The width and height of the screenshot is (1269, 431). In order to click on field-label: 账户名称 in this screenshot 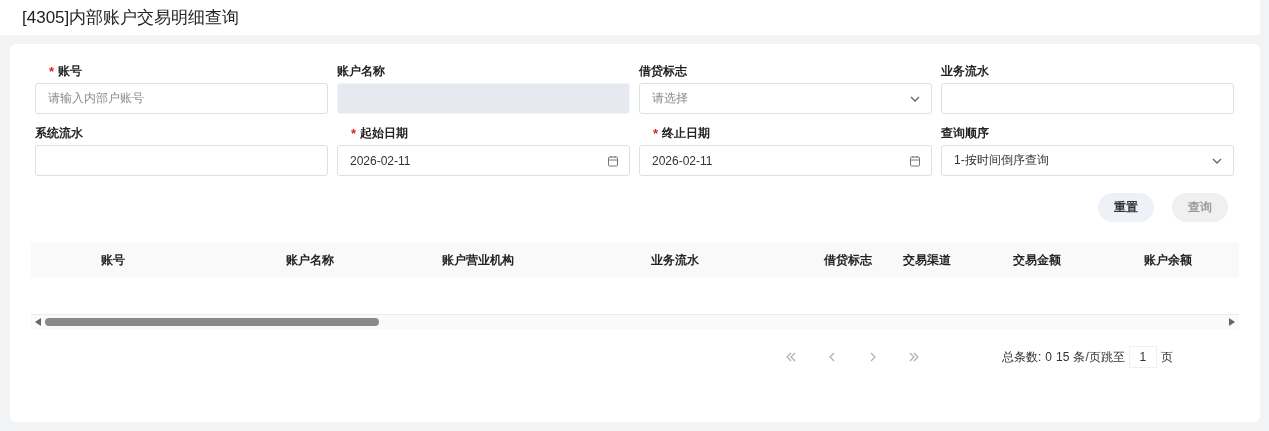, I will do `click(361, 71)`.